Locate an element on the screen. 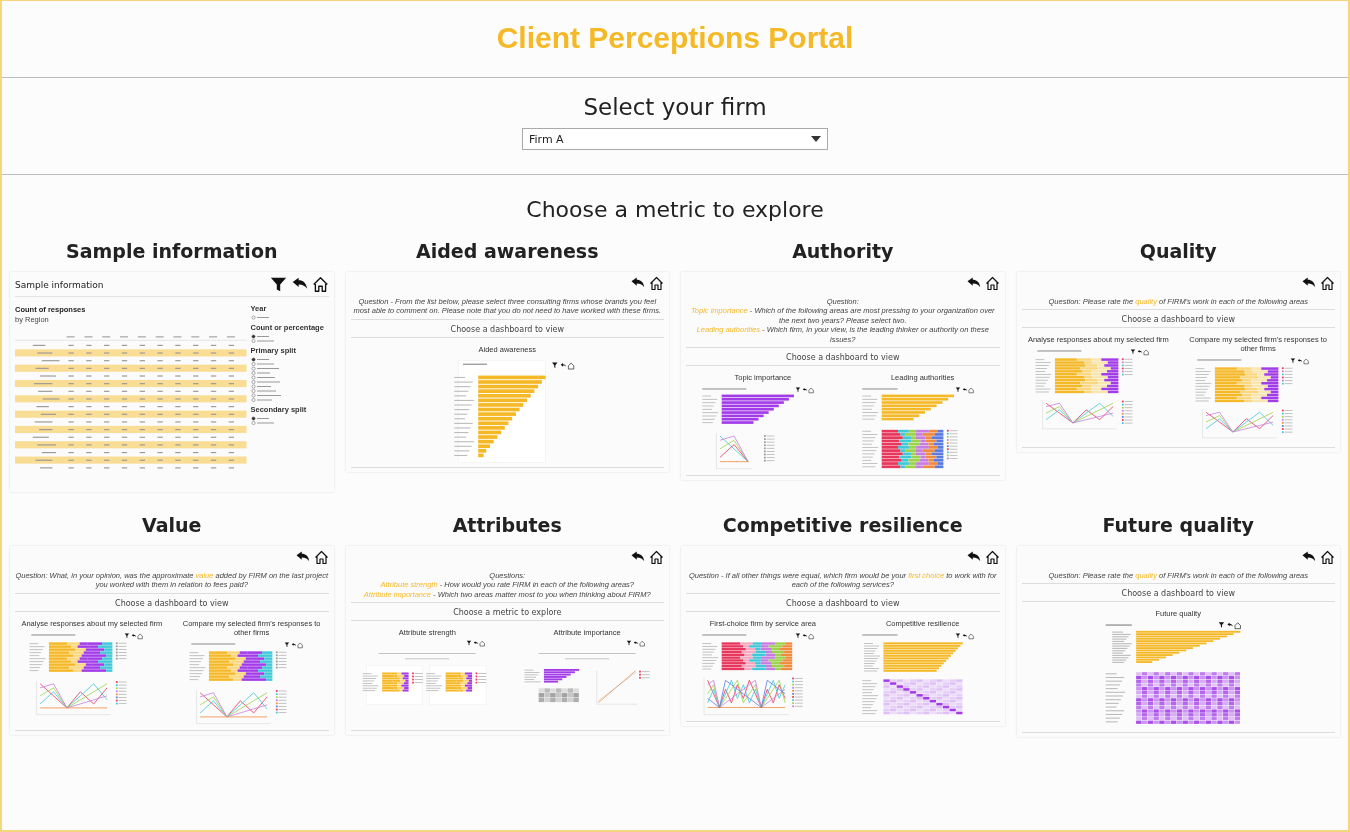 The width and height of the screenshot is (1350, 832). metric-title: Aided awareness is located at coordinates (507, 251).